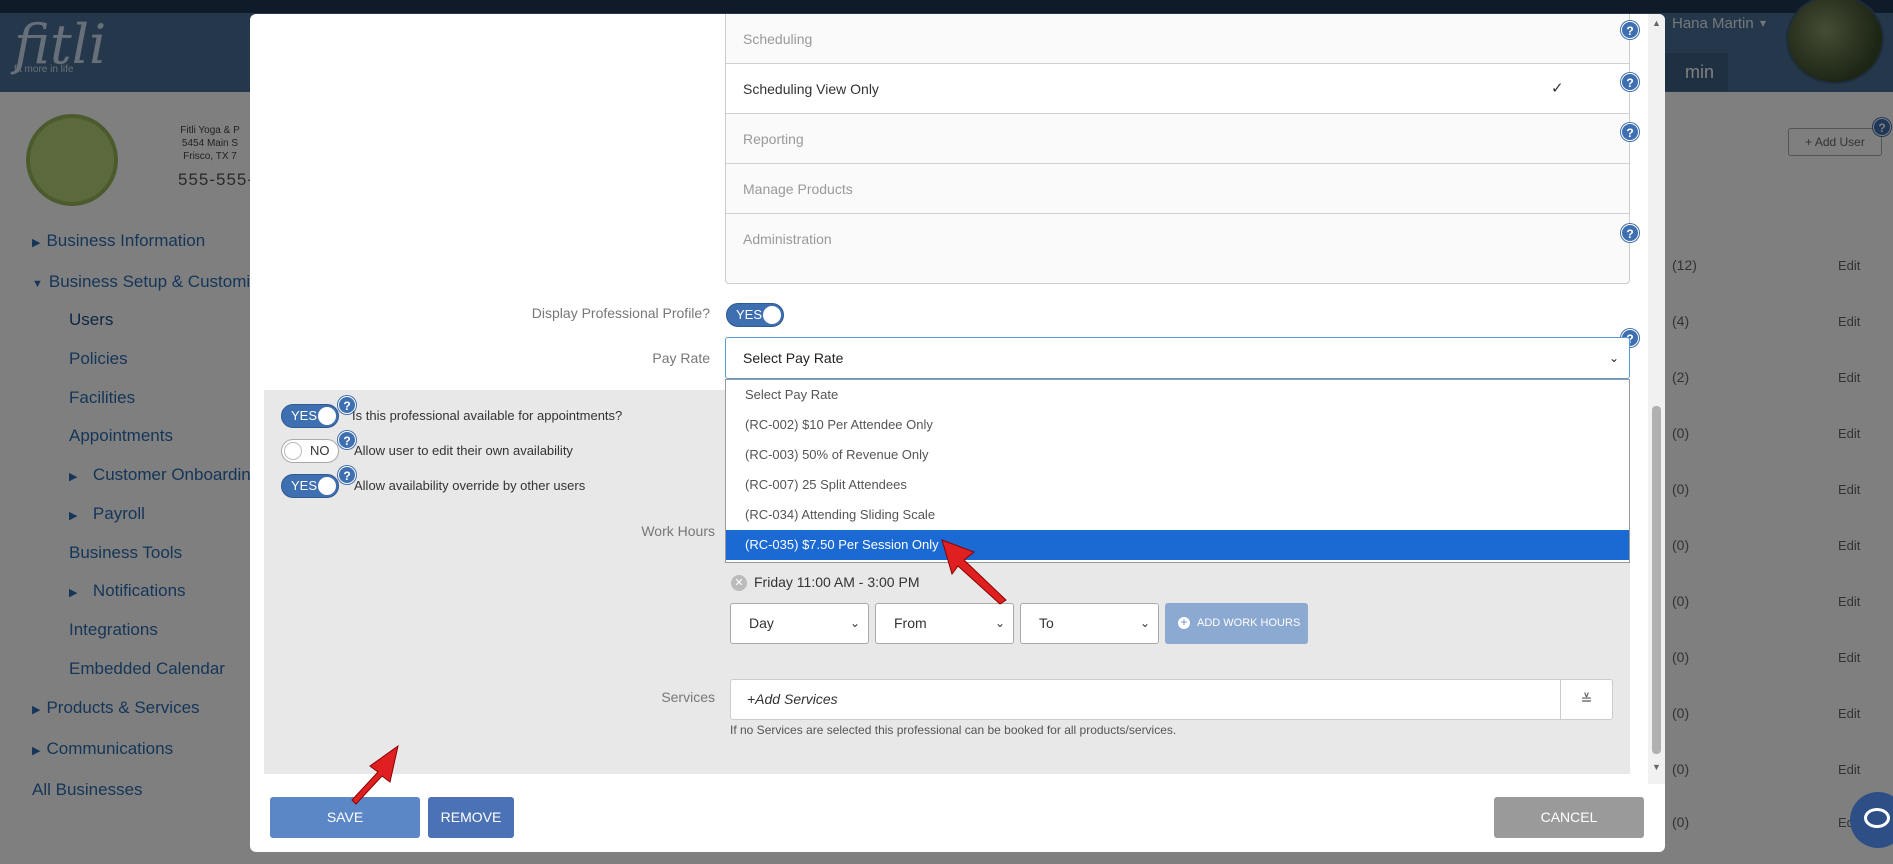  What do you see at coordinates (1236, 623) in the screenshot?
I see `add-work-hours-button: + ADD WORK HOURS` at bounding box center [1236, 623].